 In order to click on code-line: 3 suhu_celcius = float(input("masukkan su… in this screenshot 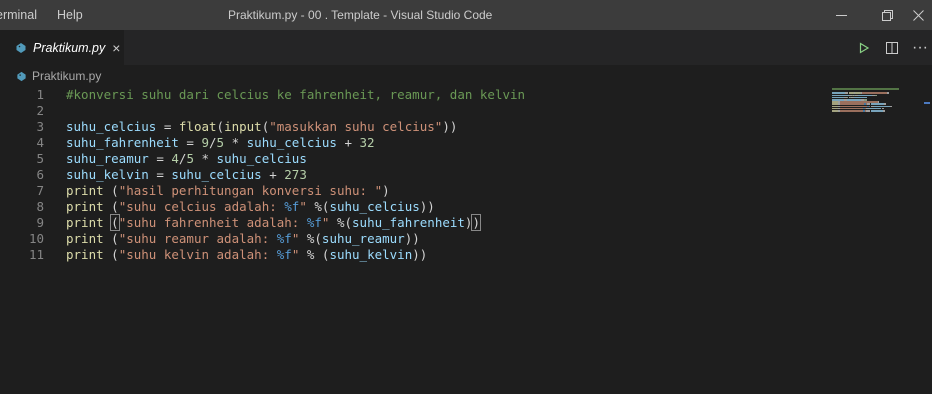, I will do `click(412, 127)`.